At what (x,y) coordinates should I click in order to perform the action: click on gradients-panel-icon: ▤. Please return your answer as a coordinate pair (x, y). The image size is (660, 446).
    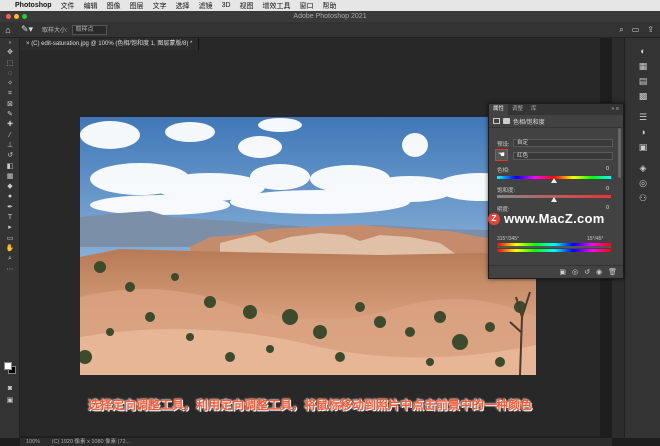
    Looking at the image, I should click on (642, 81).